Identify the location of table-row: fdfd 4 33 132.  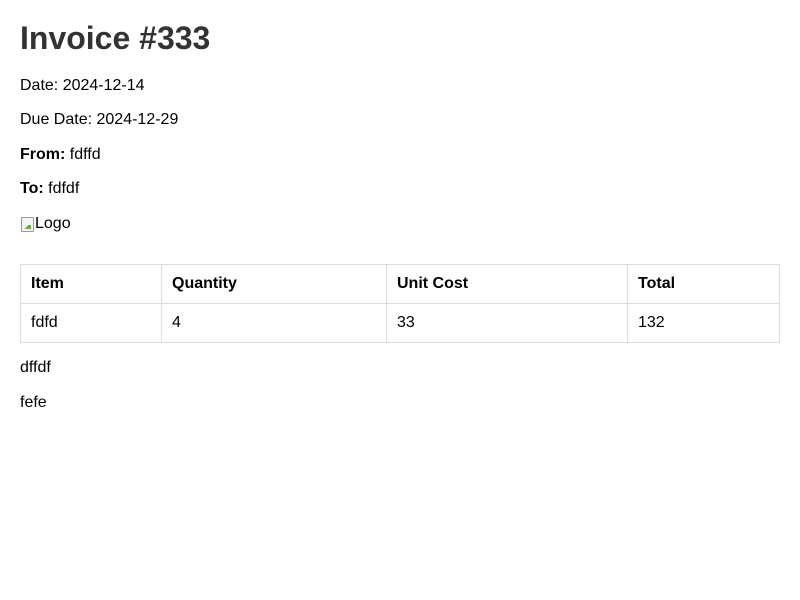
(400, 323).